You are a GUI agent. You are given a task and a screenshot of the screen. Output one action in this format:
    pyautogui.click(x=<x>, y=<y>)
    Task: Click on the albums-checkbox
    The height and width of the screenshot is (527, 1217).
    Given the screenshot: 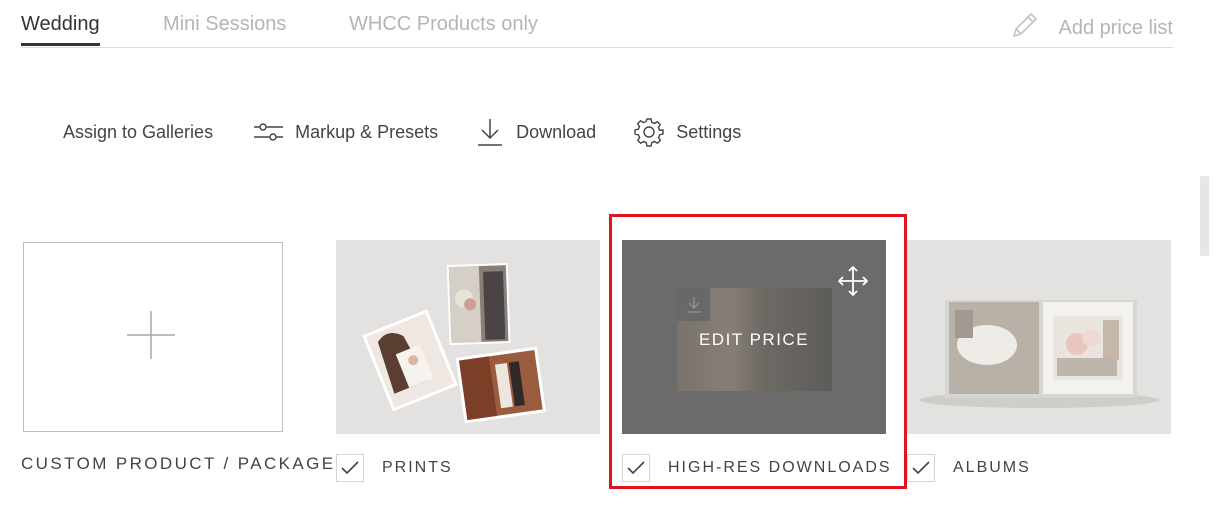 What is the action you would take?
    pyautogui.click(x=921, y=468)
    